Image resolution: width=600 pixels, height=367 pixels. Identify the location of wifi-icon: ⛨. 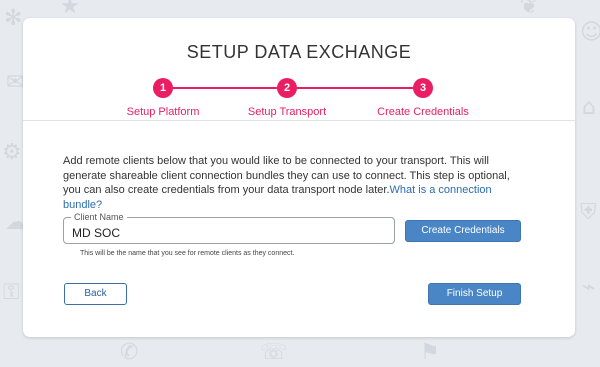
(588, 212).